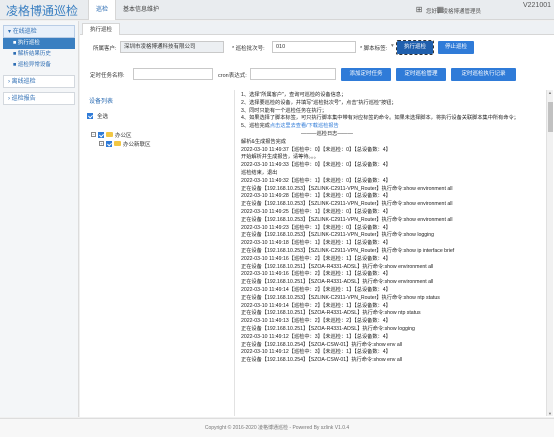 This screenshot has height=437, width=554. I want to click on customer-select: 深圳市凌格博通科技有限公司, so click(172, 47).